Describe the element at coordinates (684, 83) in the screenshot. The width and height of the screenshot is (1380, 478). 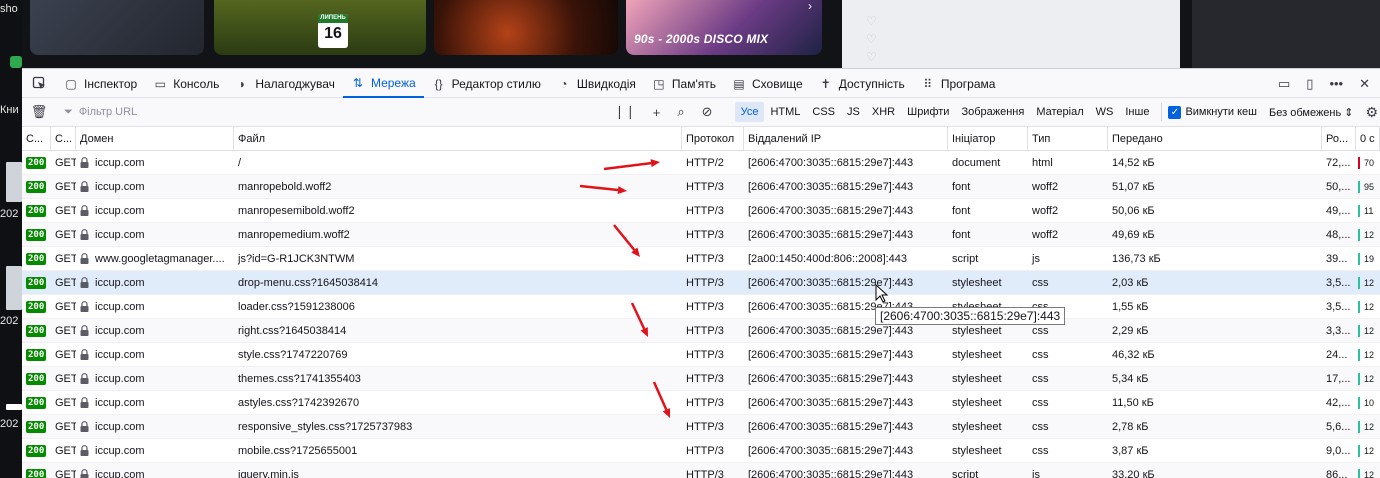
I see `tab-memory: ◳ Пам'ять` at that location.